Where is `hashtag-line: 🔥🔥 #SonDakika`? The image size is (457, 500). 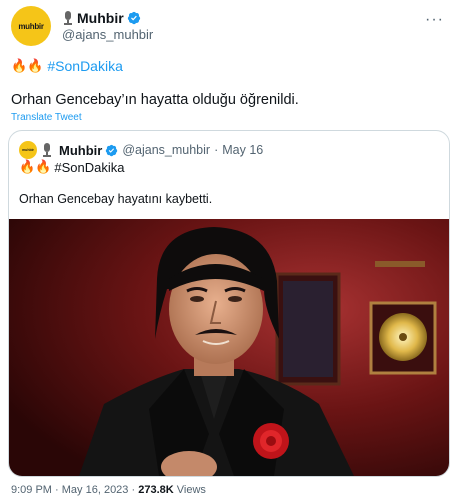 hashtag-line: 🔥🔥 #SonDakika is located at coordinates (67, 66).